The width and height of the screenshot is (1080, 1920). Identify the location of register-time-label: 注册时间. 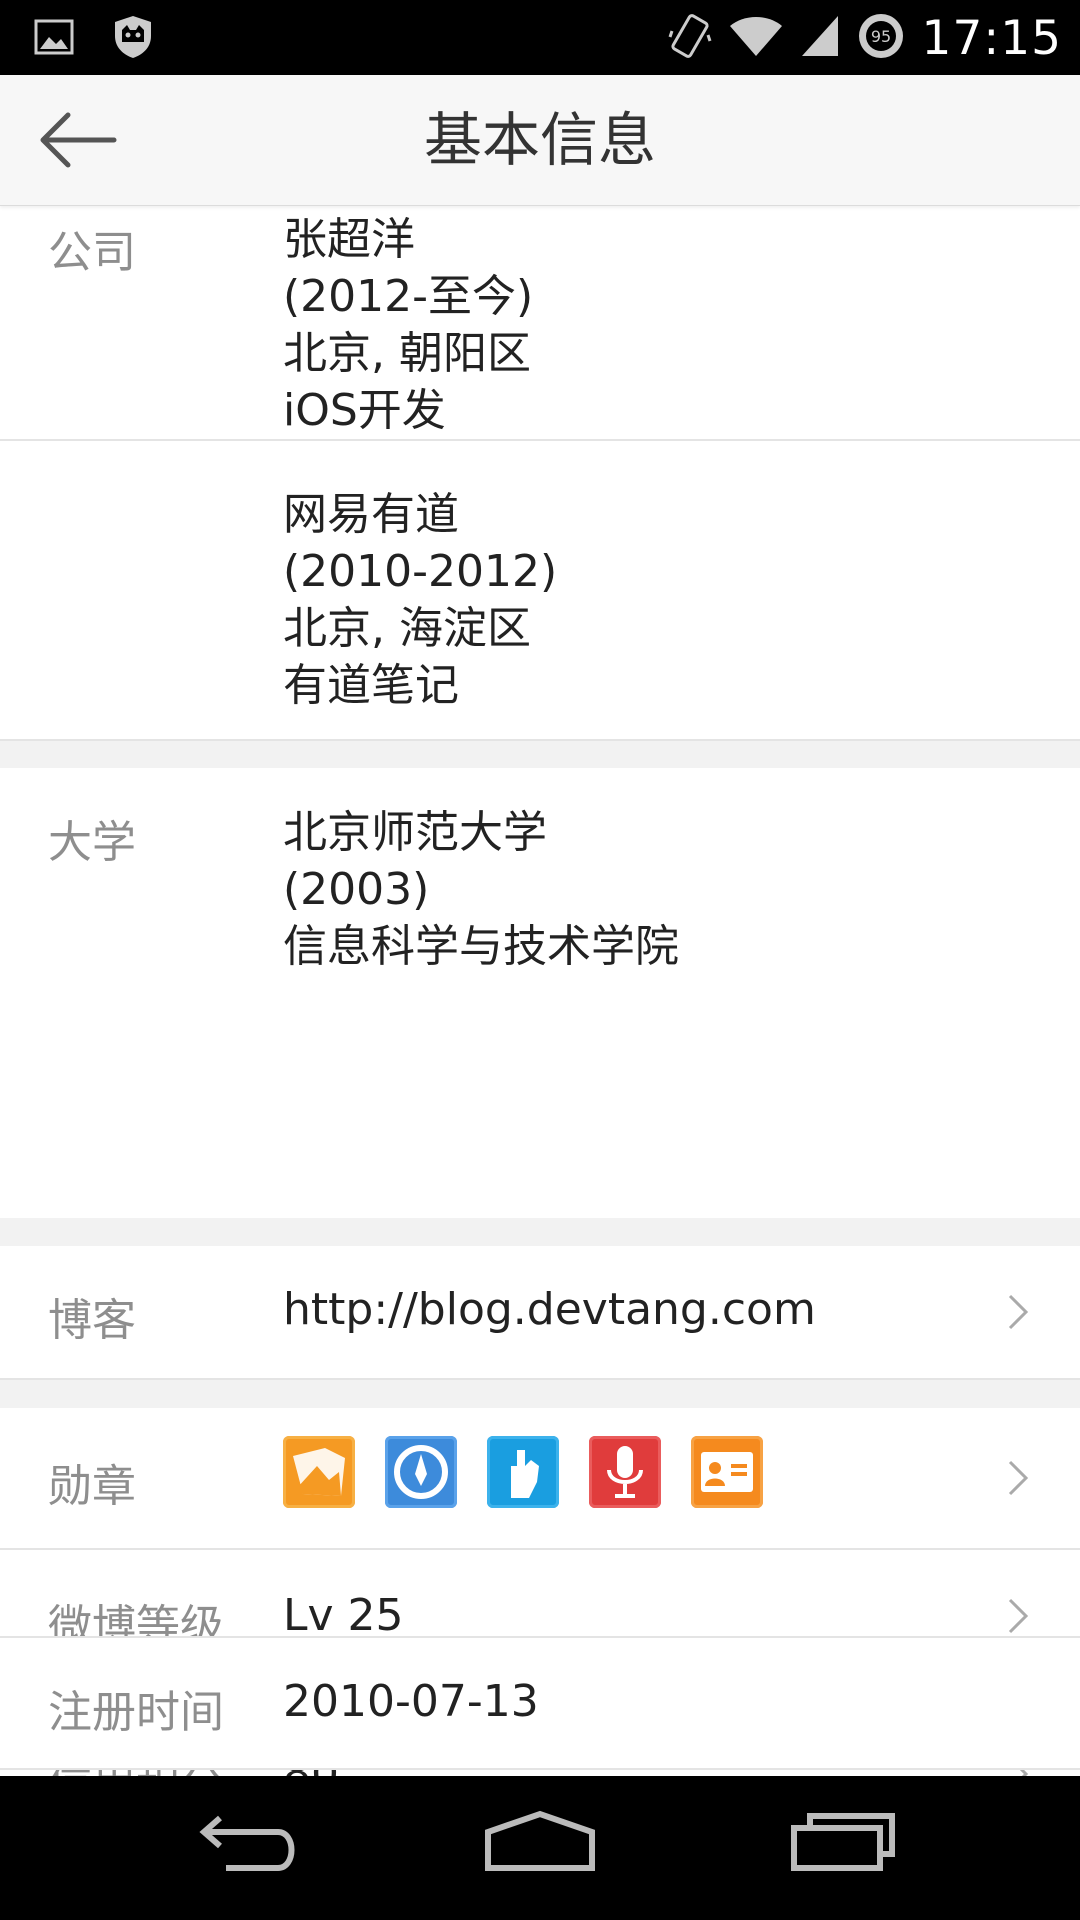
(136, 1712).